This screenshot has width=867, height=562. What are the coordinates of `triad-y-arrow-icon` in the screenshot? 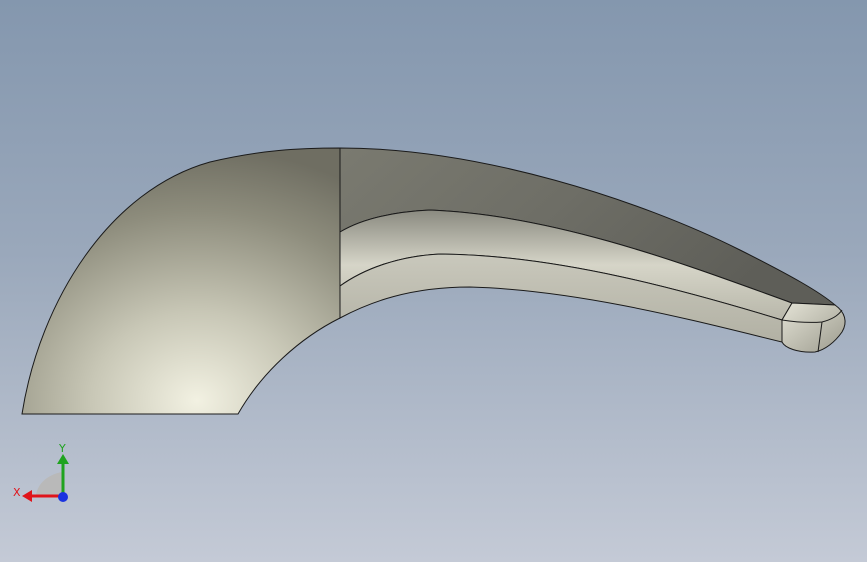 It's located at (63, 459).